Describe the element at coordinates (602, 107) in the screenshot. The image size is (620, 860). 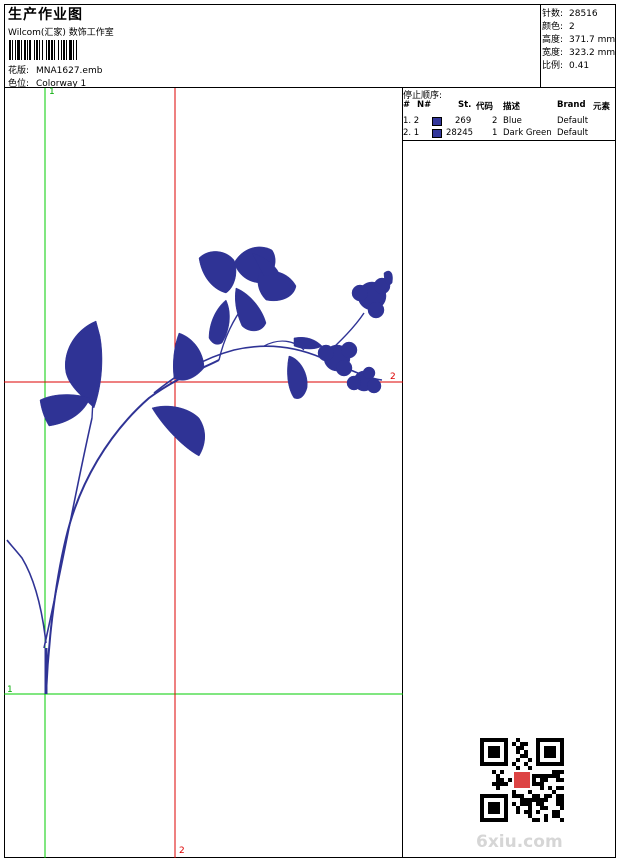
I see `col-element: 元素` at that location.